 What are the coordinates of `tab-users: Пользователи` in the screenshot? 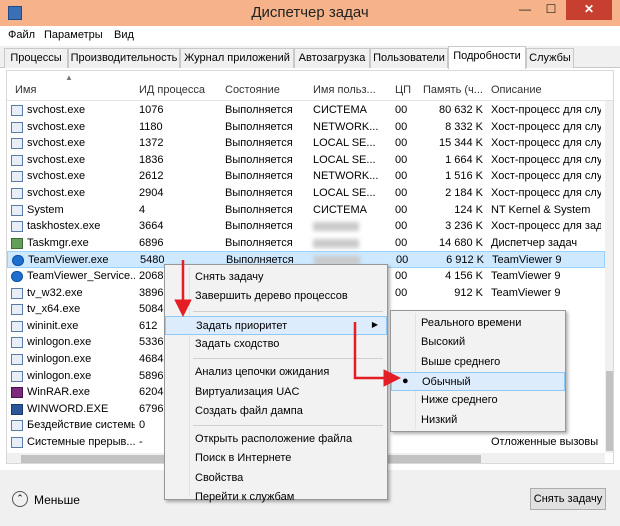 It's located at (409, 58).